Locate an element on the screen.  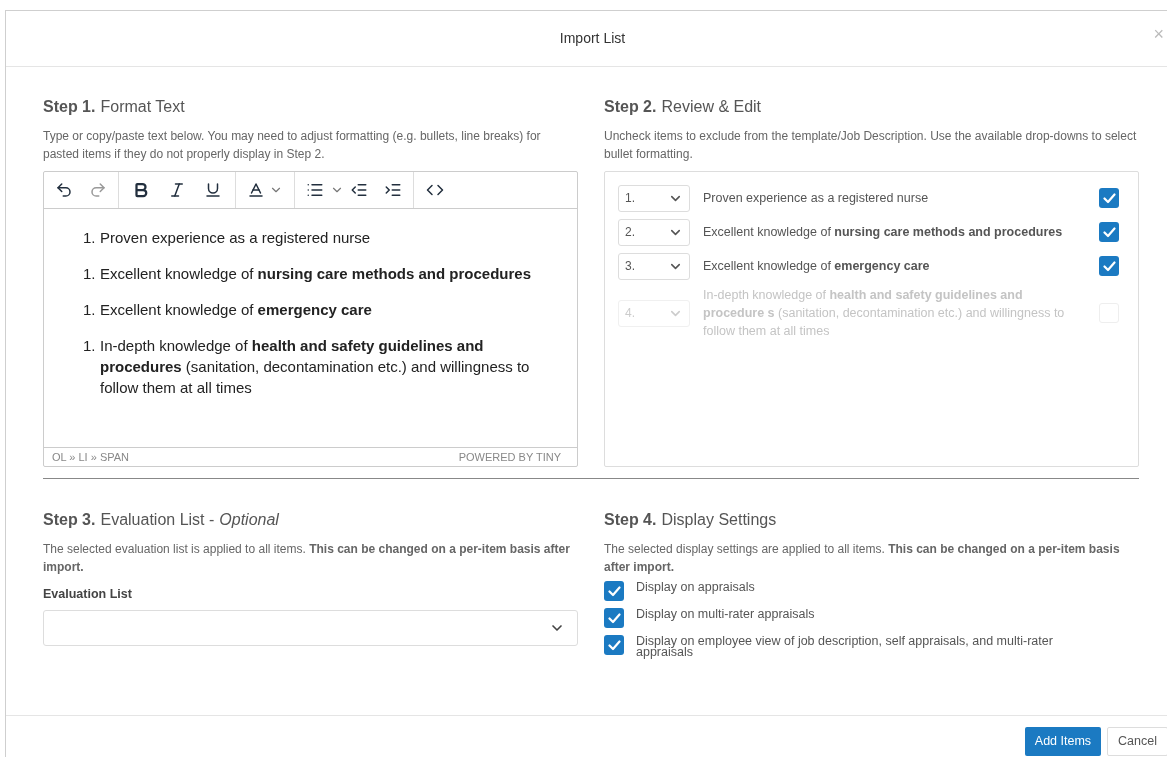
bullet-list-icon is located at coordinates (315, 190).